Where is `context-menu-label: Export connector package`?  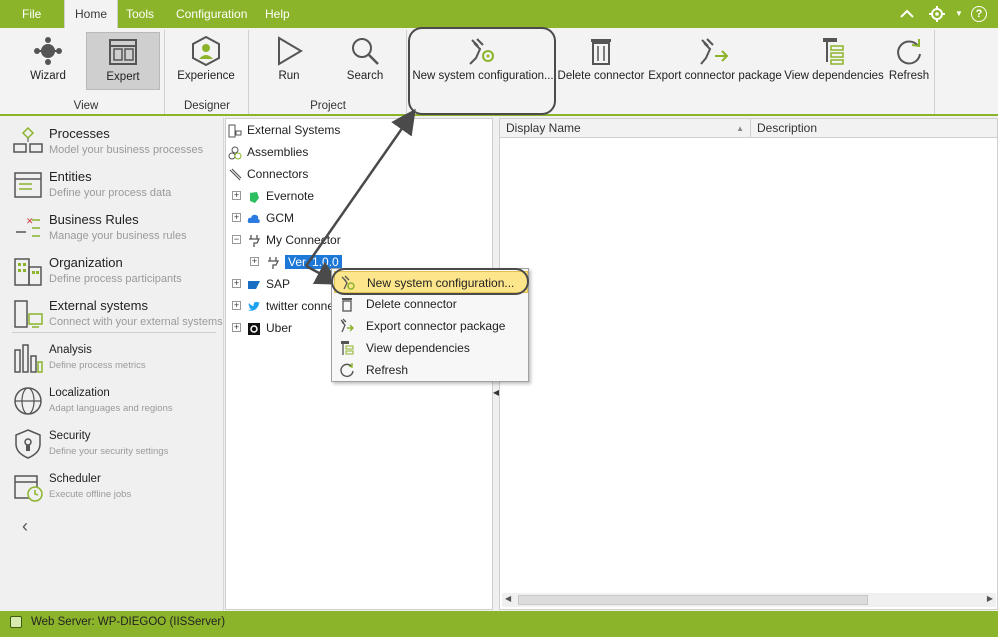 context-menu-label: Export connector package is located at coordinates (436, 326).